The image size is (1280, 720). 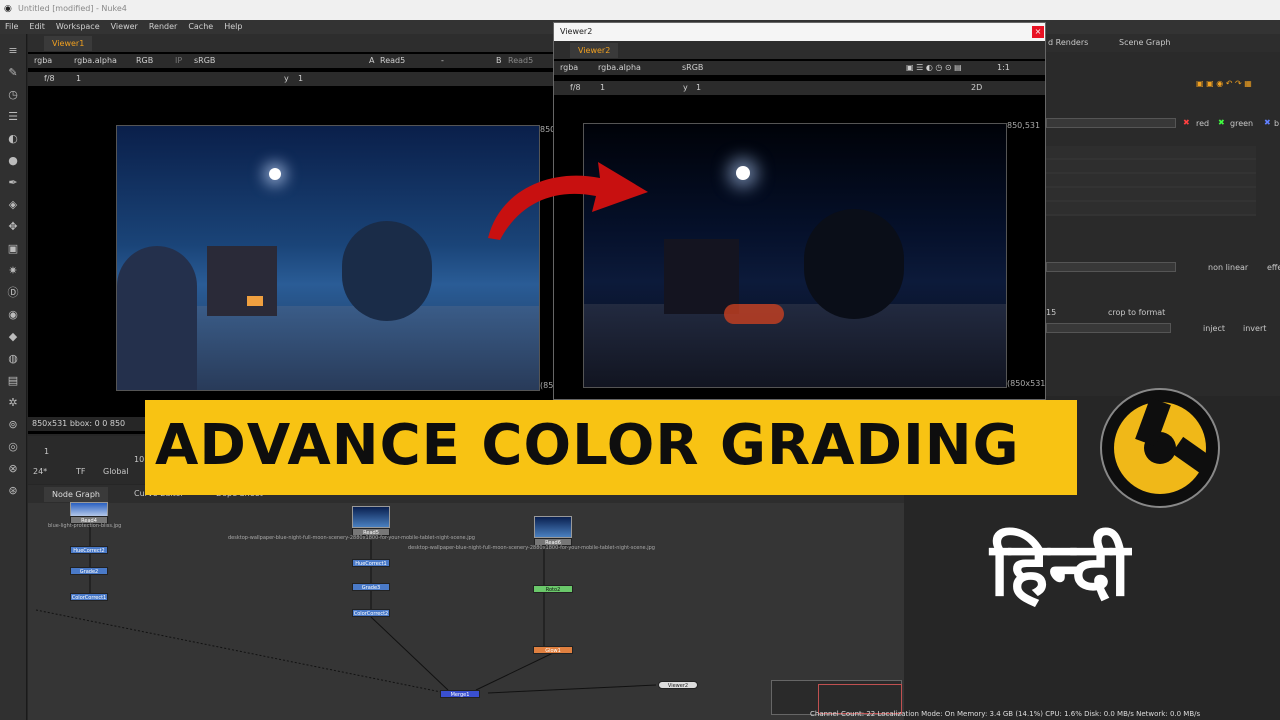 What do you see at coordinates (81, 471) in the screenshot?
I see `tf-select: TF` at bounding box center [81, 471].